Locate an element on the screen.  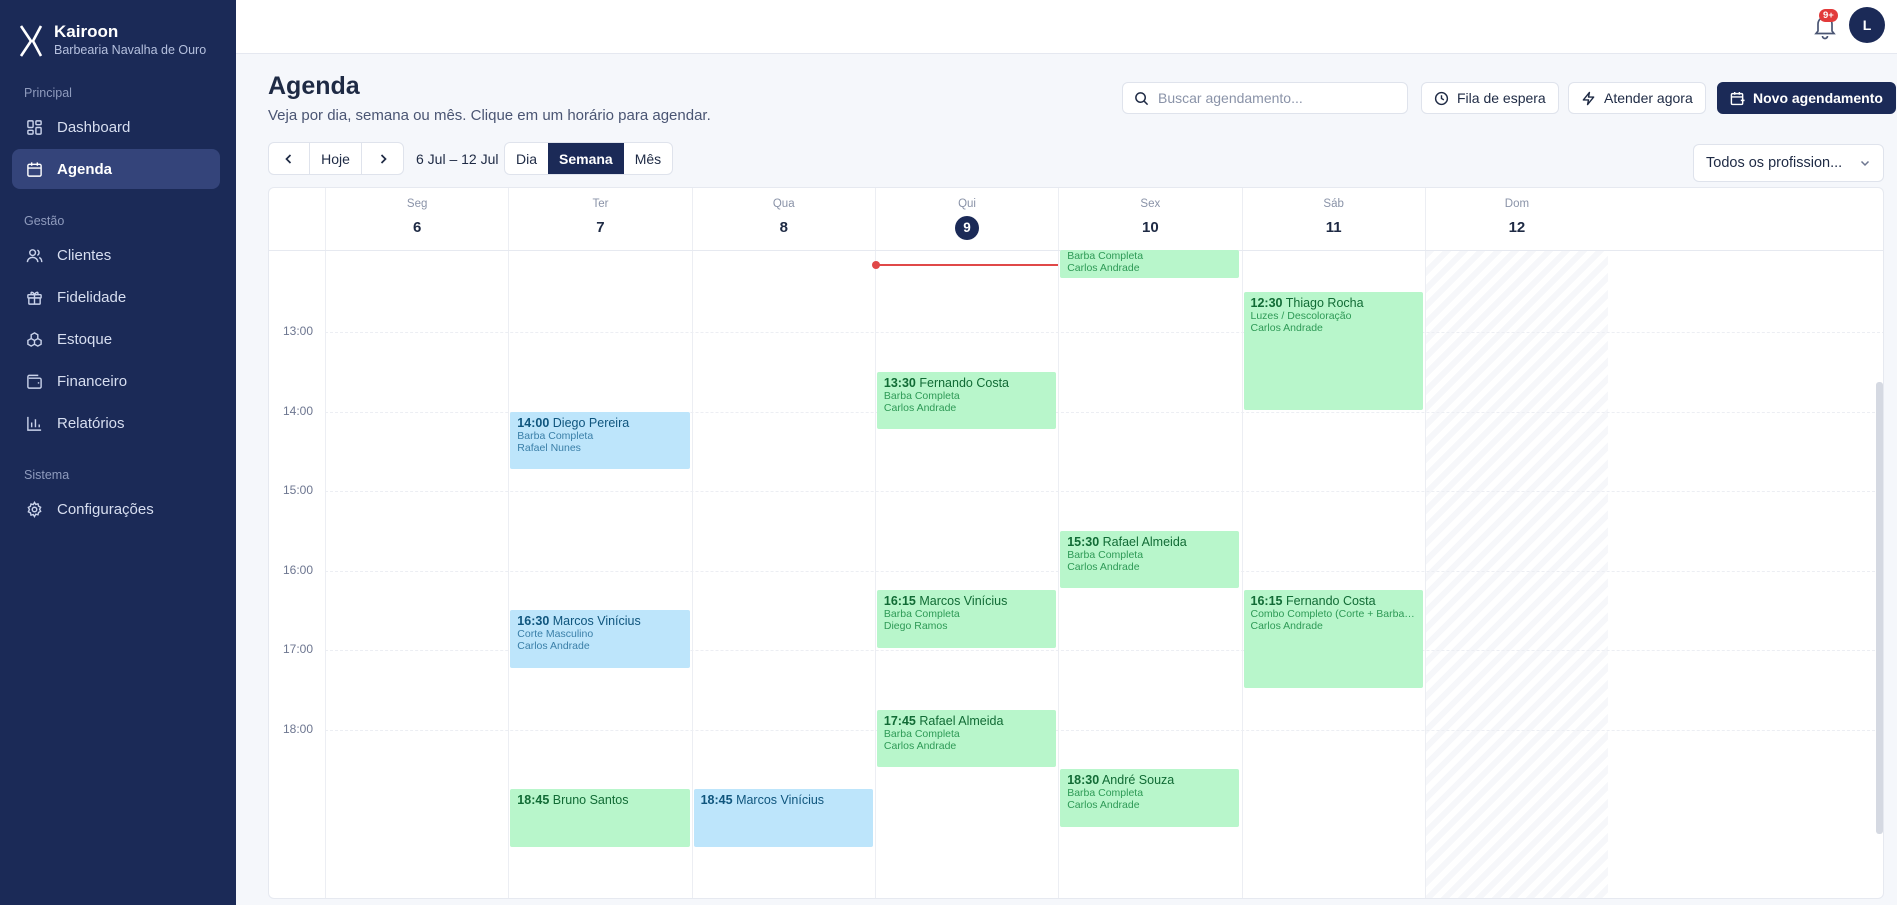
appointment-time: 14:00 is located at coordinates (533, 422).